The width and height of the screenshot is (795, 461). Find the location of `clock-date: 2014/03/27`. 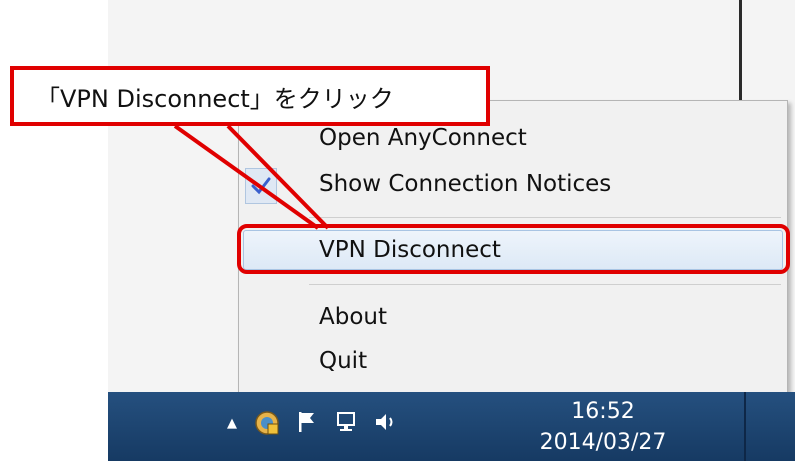

clock-date: 2014/03/27 is located at coordinates (603, 442).